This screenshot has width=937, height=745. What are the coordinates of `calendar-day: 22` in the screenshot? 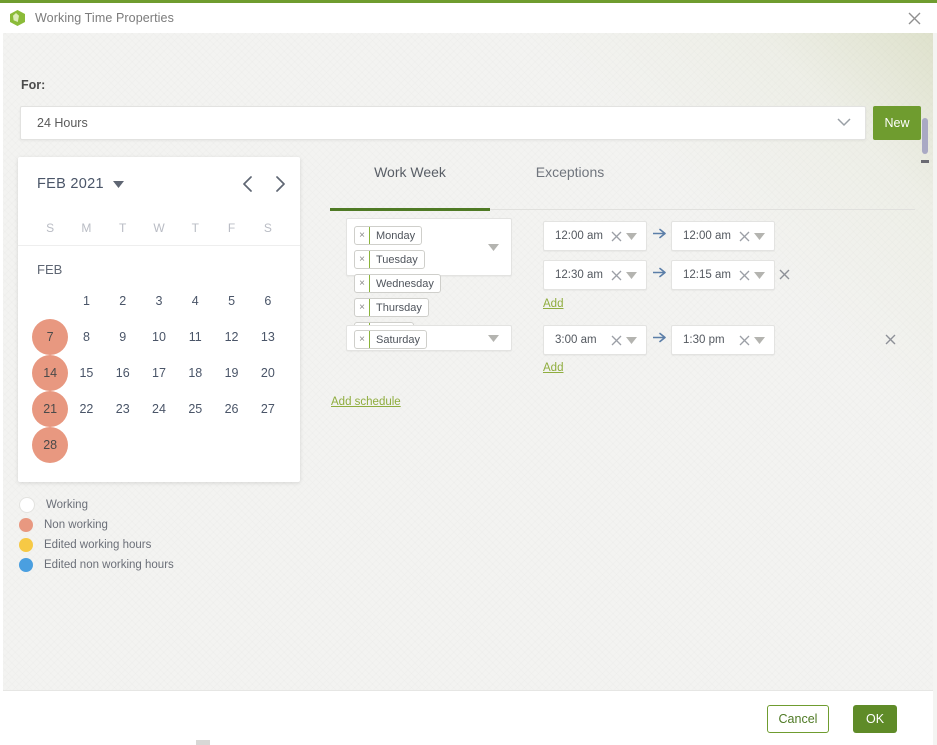 It's located at (86, 409).